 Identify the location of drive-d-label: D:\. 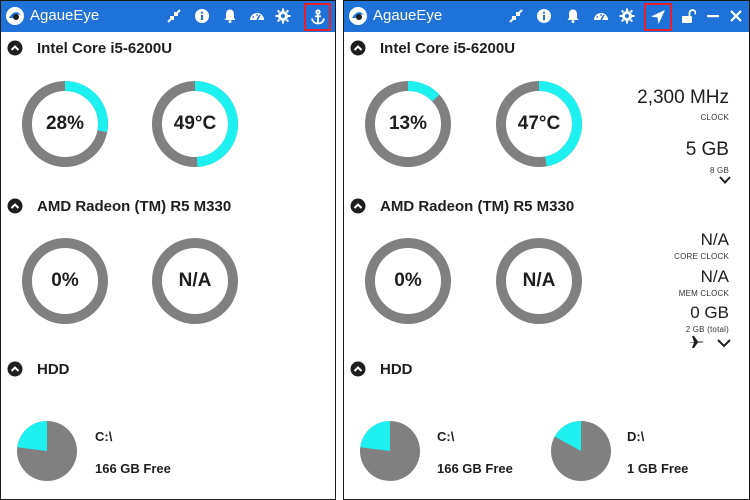
(636, 436).